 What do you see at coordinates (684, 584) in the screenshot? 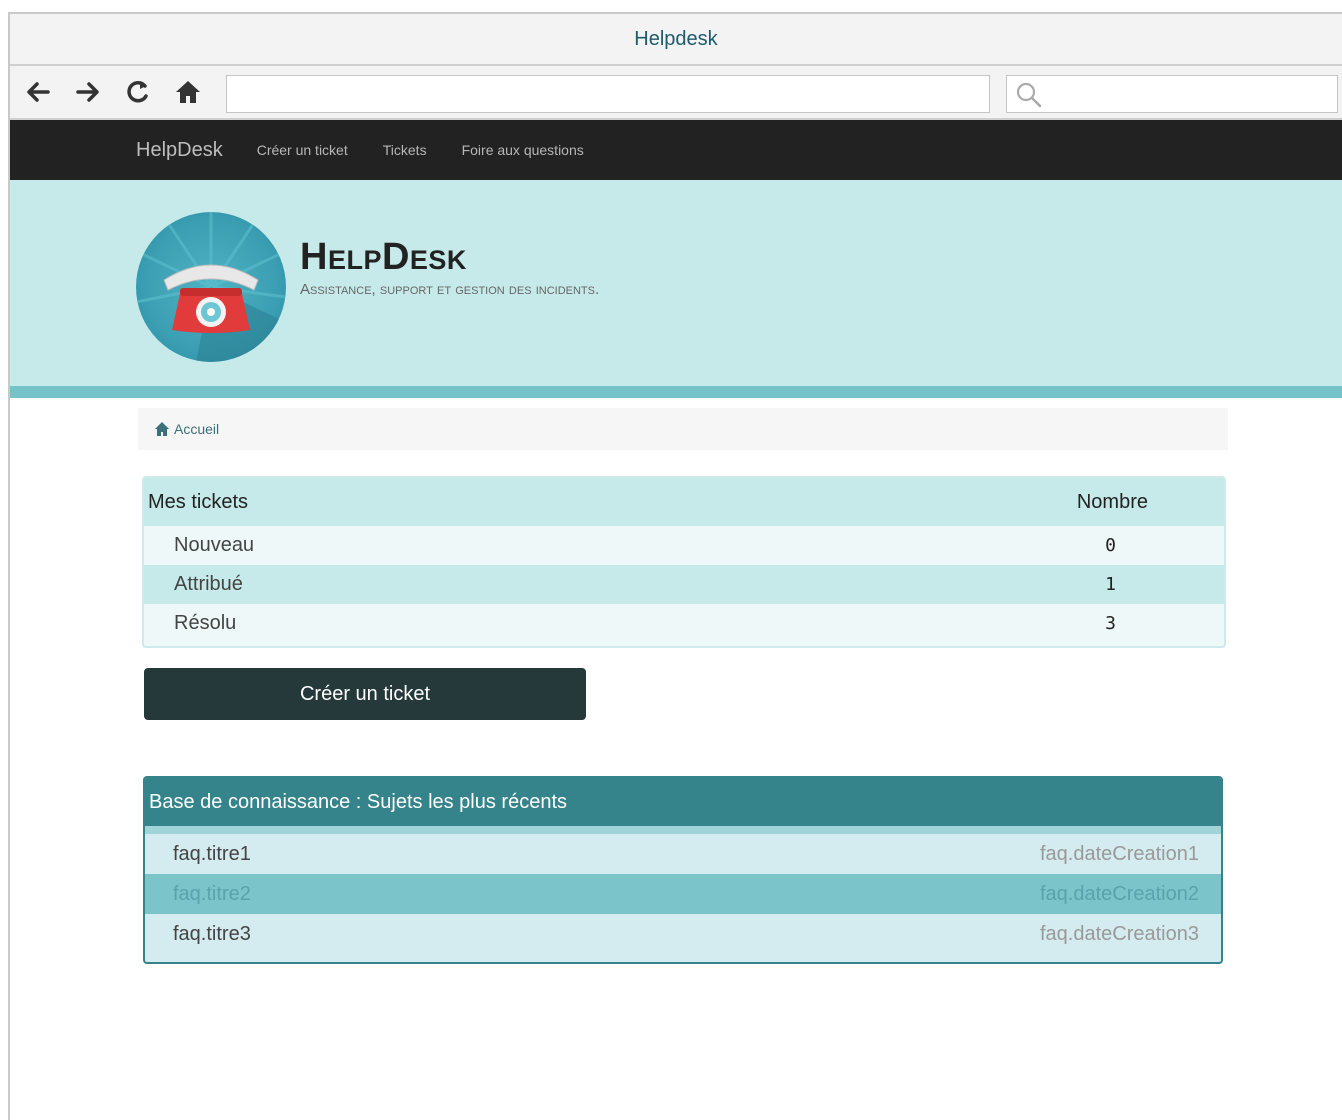
I see `table-row: Attribué 1` at bounding box center [684, 584].